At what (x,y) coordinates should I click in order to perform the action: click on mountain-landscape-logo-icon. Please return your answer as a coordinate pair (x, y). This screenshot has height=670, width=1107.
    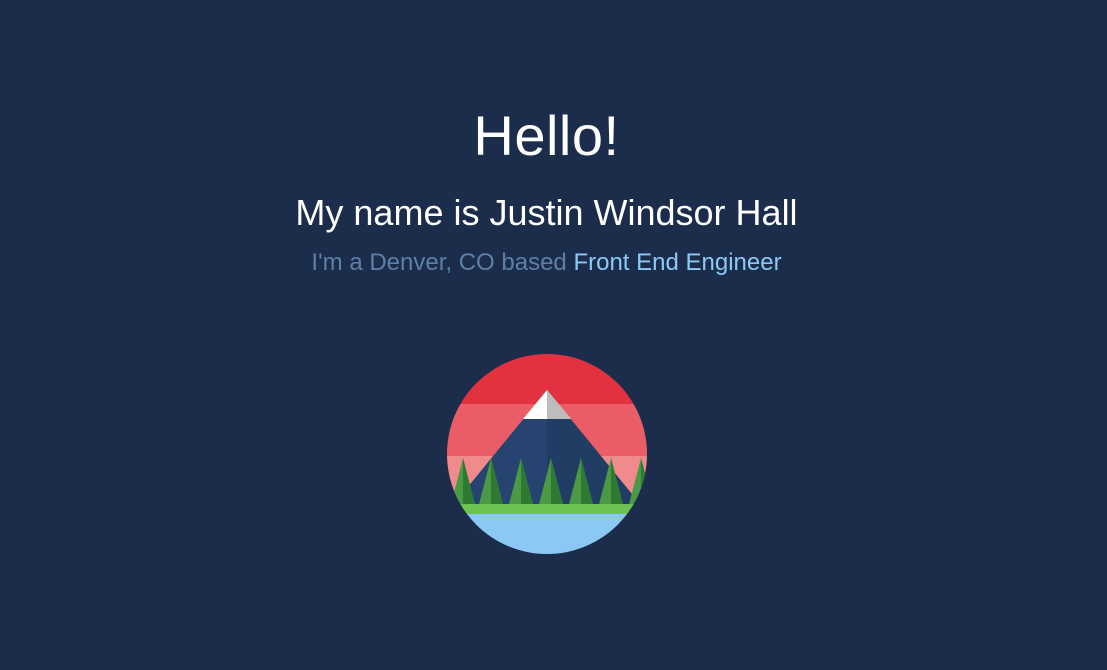
    Looking at the image, I should click on (547, 454).